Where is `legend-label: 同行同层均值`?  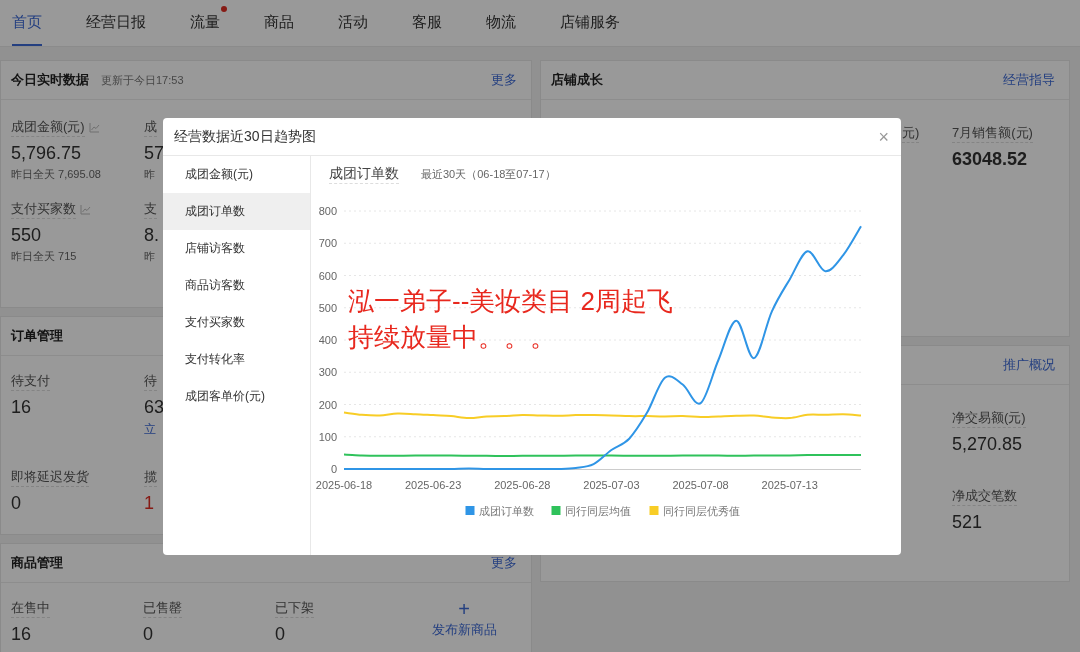 legend-label: 同行同层均值 is located at coordinates (597, 511).